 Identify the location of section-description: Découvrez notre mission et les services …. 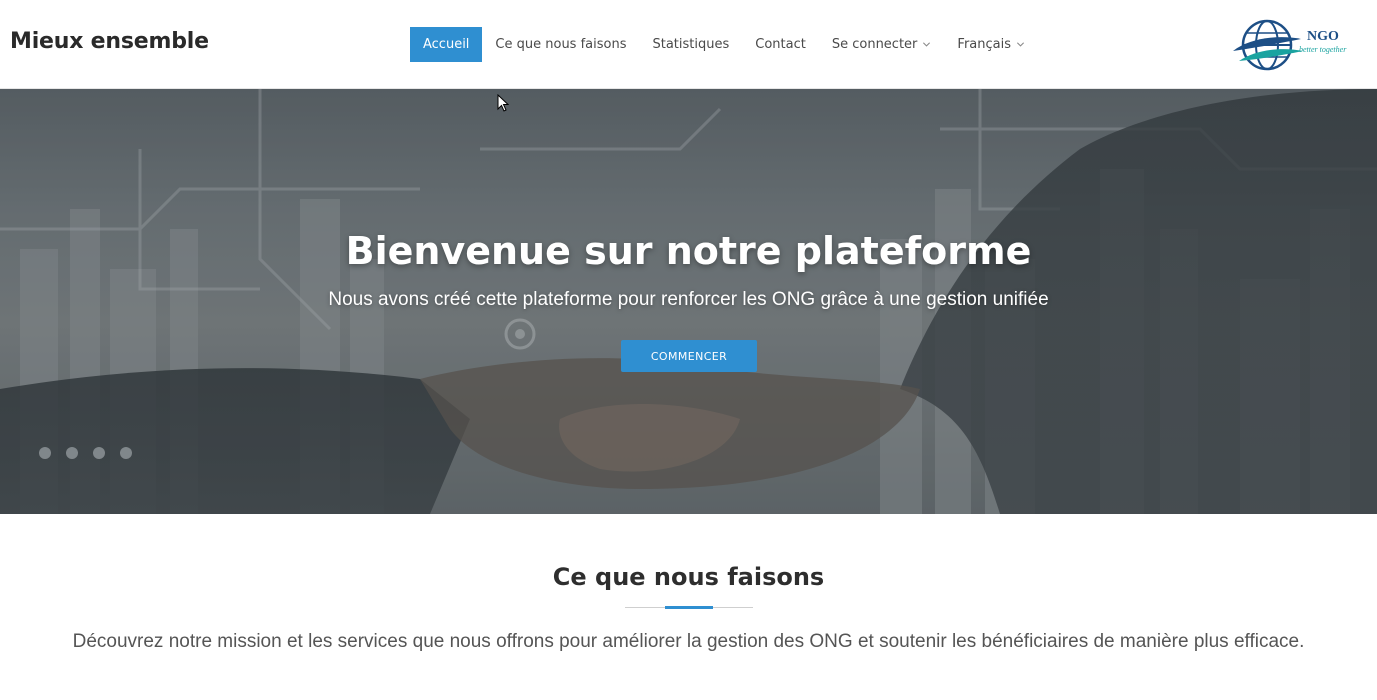
(688, 641).